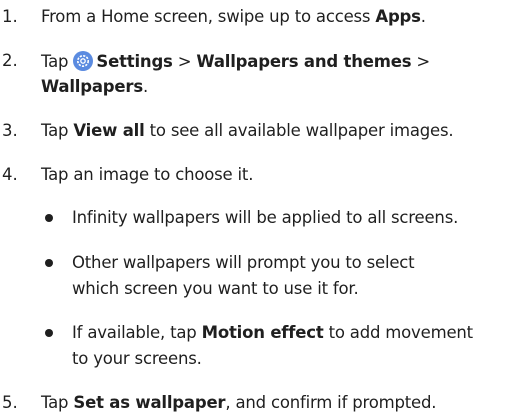  I want to click on motion-effect-label: Motion effect, so click(262, 332).